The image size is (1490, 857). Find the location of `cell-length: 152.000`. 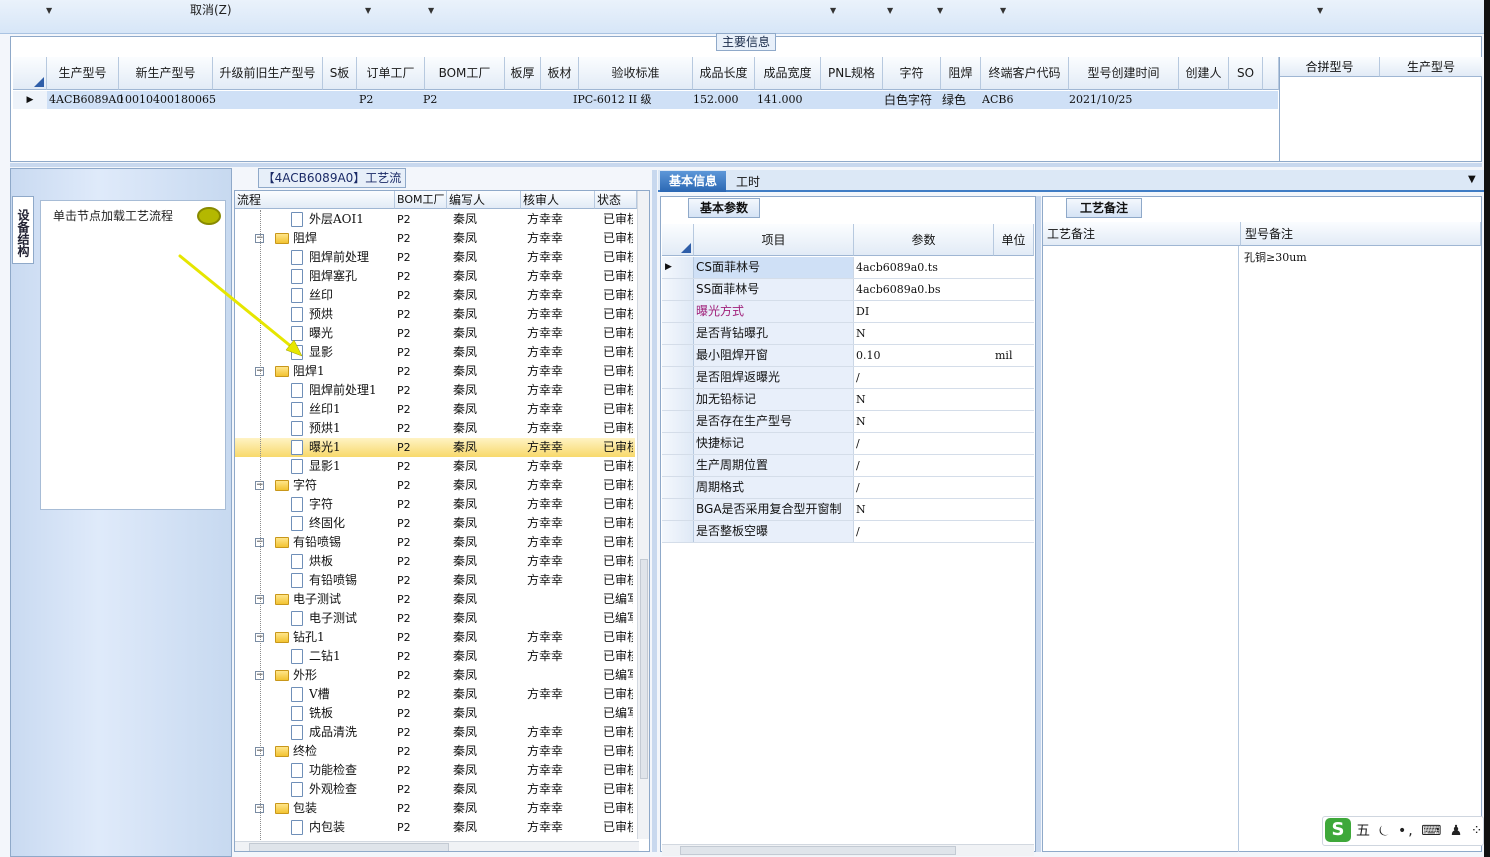

cell-length: 152.000 is located at coordinates (716, 100).